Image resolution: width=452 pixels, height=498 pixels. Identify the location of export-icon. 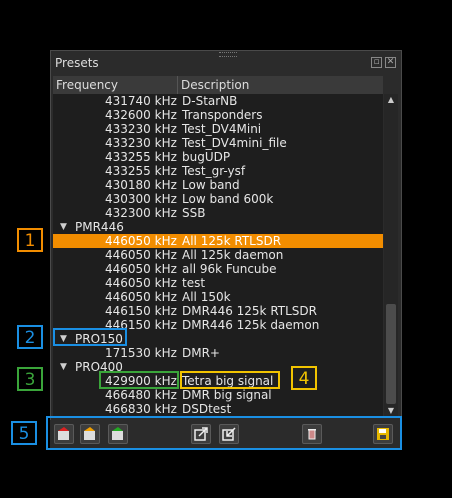
(201, 434).